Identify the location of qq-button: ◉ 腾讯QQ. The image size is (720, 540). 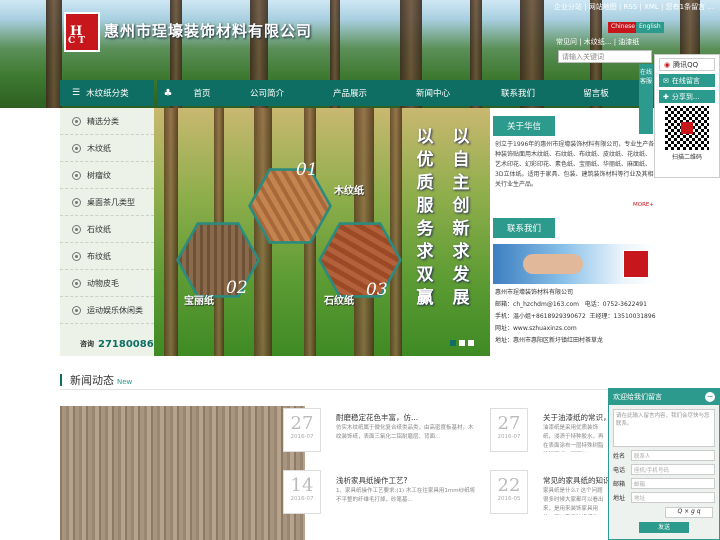
(687, 64).